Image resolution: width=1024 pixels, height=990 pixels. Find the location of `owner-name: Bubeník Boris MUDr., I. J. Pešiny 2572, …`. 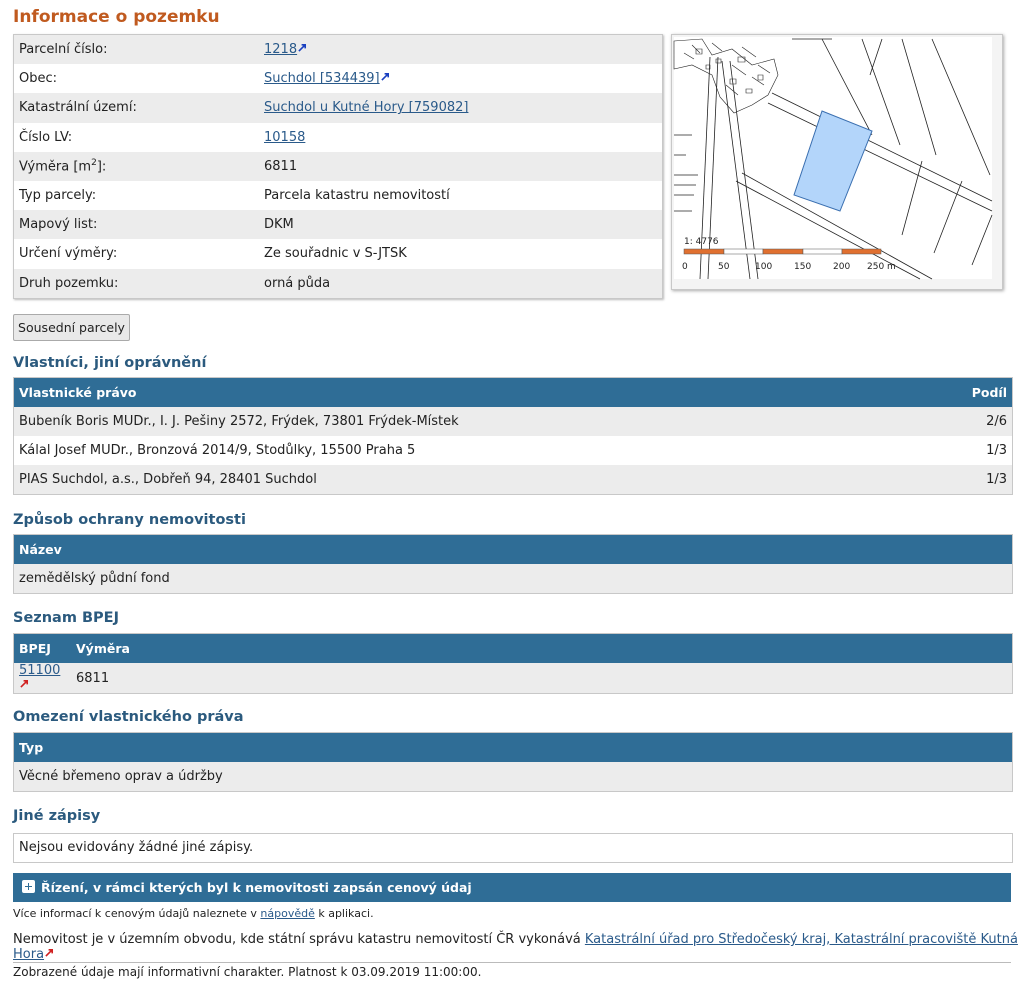

owner-name: Bubeník Boris MUDr., I. J. Pešiny 2572, … is located at coordinates (467, 421).